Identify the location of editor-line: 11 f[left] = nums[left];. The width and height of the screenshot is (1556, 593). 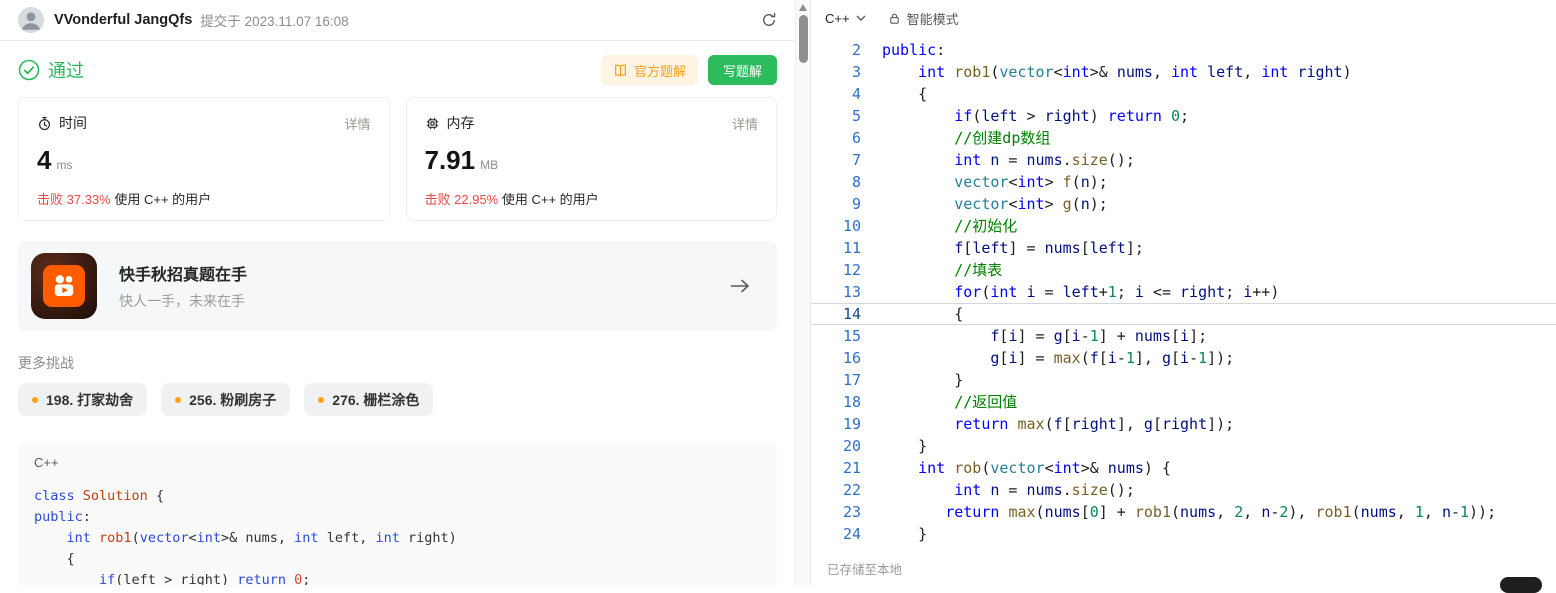
(1183, 248).